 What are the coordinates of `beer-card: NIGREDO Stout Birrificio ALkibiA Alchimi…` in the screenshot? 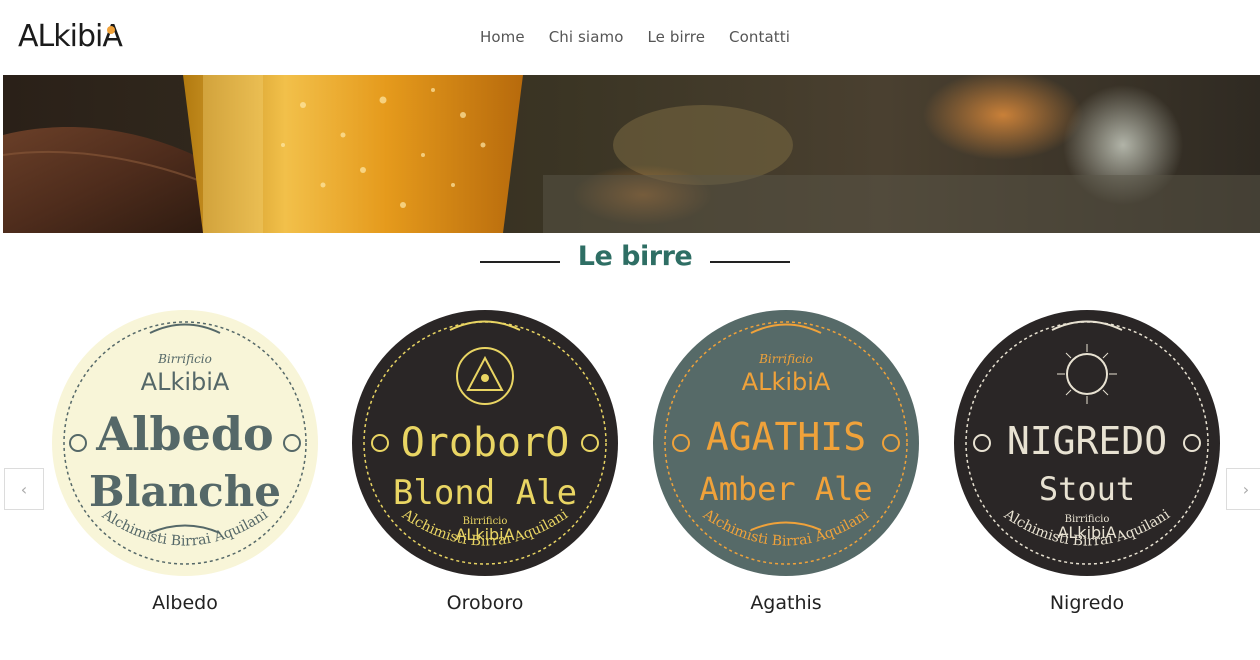 It's located at (1087, 468).